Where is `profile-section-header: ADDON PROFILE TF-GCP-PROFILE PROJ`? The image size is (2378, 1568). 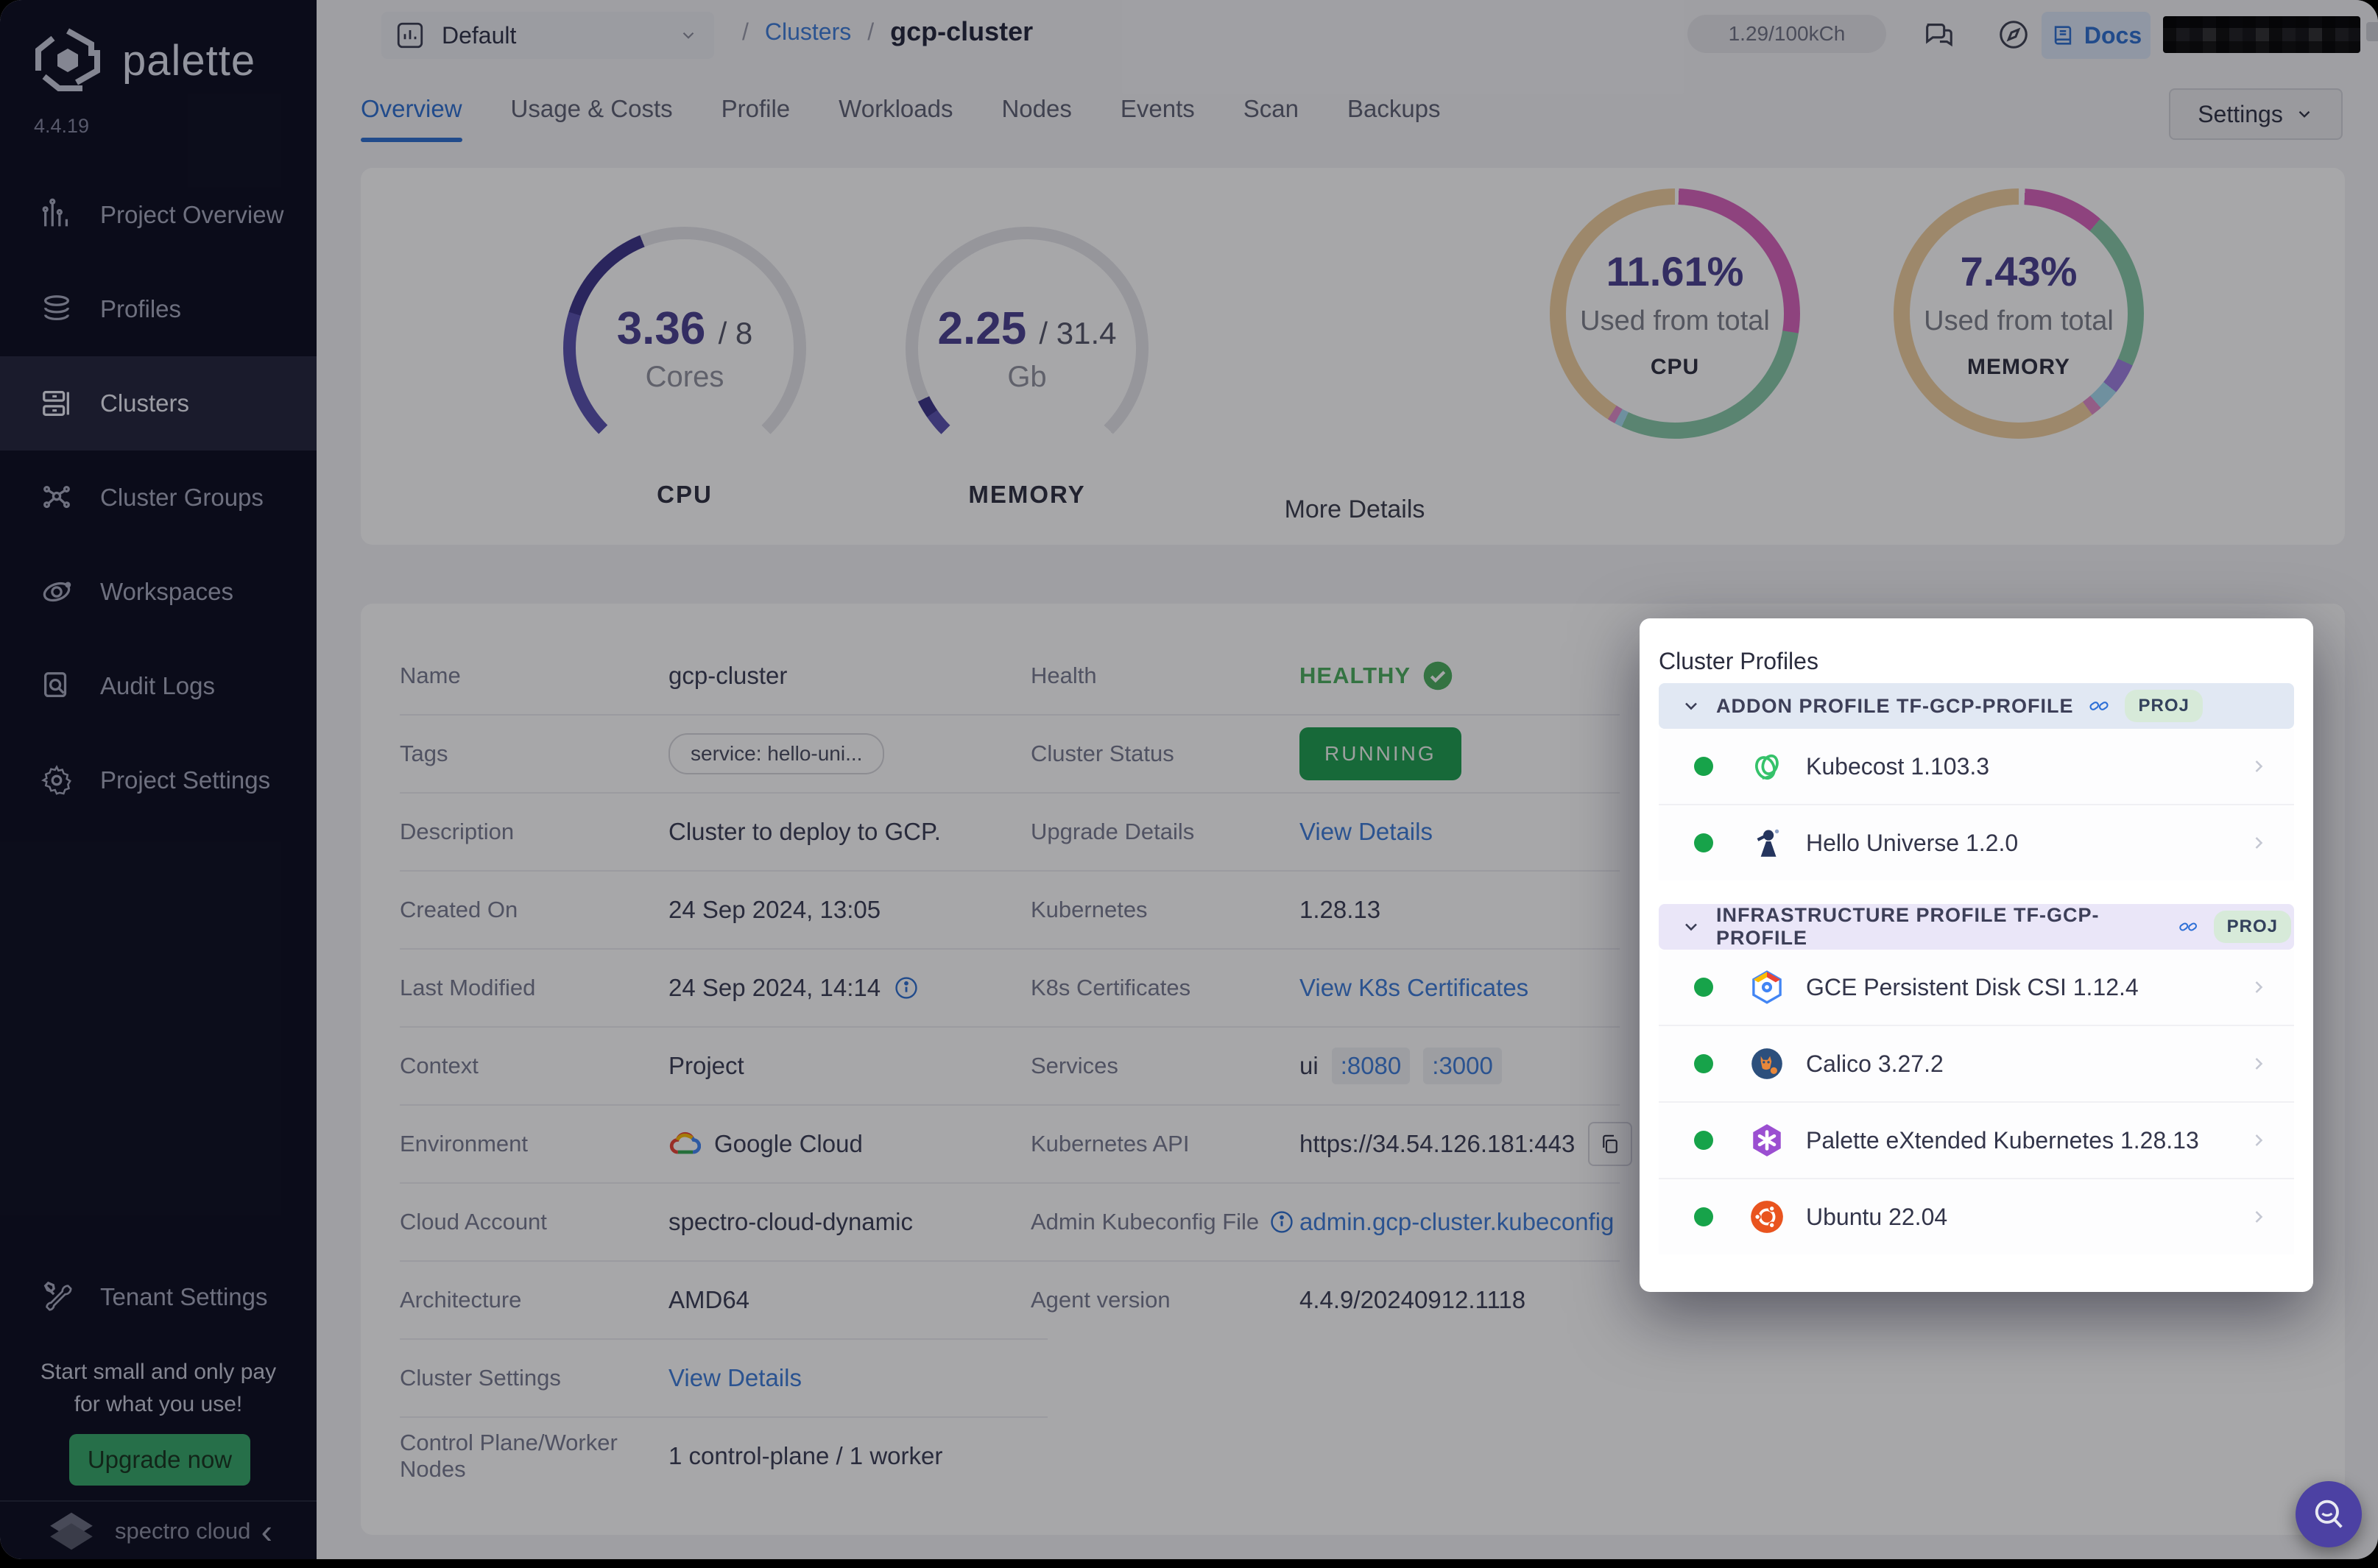
profile-section-header: ADDON PROFILE TF-GCP-PROFILE PROJ is located at coordinates (1976, 706).